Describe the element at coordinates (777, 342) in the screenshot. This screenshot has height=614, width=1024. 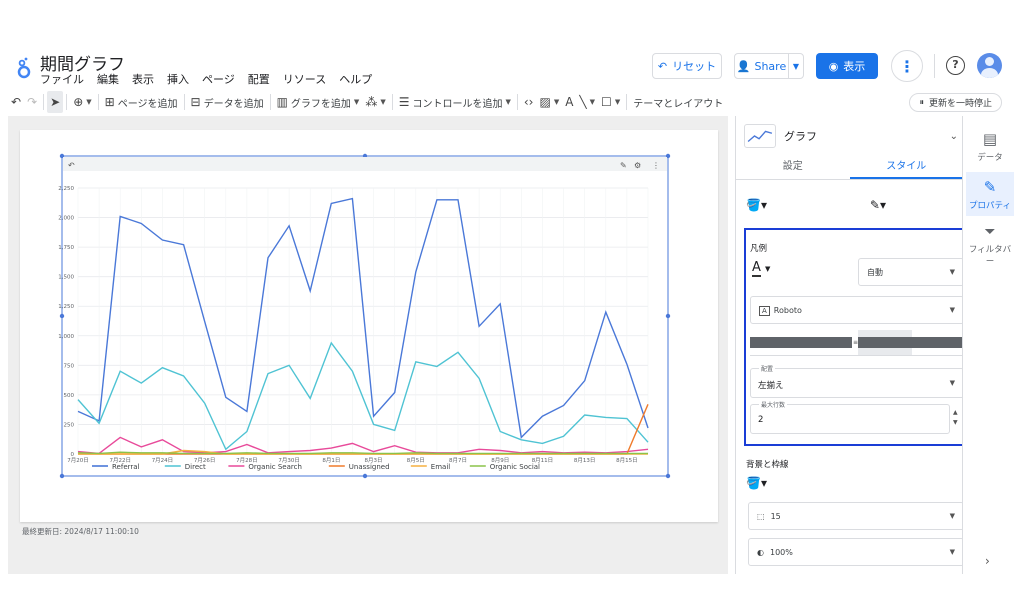
I see `legend-position-left` at that location.